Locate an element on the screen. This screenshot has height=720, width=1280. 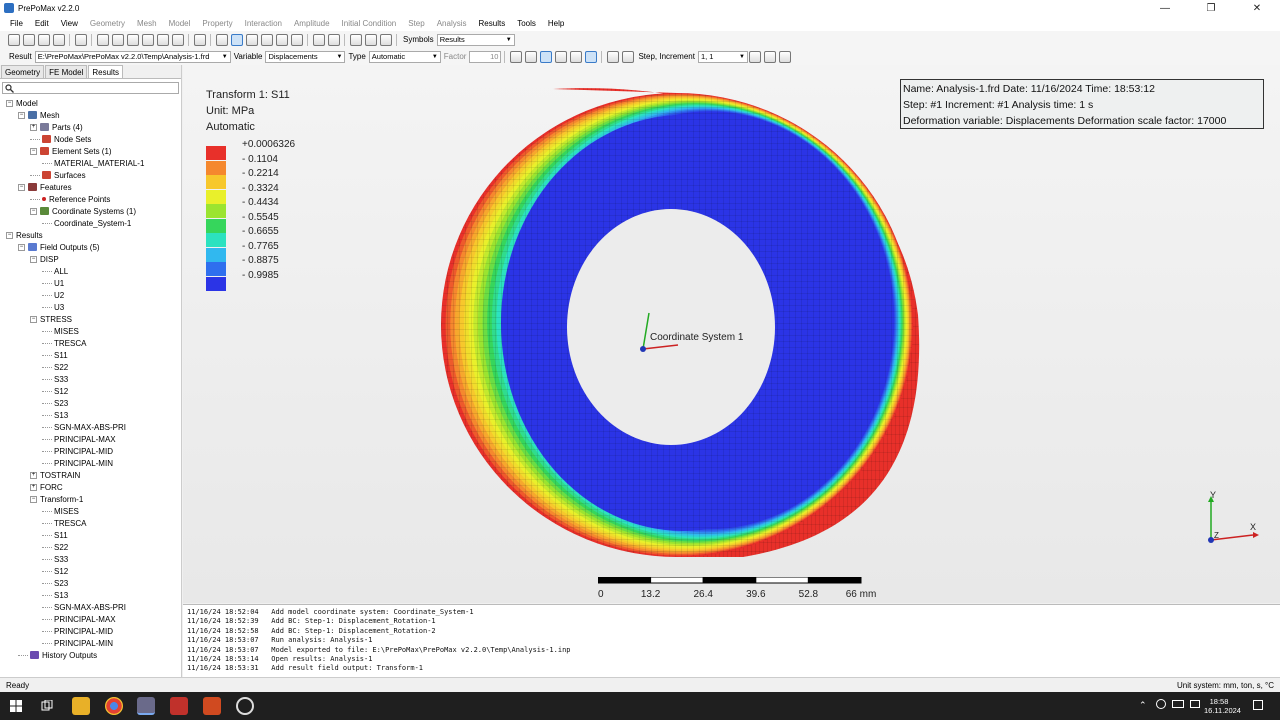
wireframe-button is located at coordinates (251, 39).